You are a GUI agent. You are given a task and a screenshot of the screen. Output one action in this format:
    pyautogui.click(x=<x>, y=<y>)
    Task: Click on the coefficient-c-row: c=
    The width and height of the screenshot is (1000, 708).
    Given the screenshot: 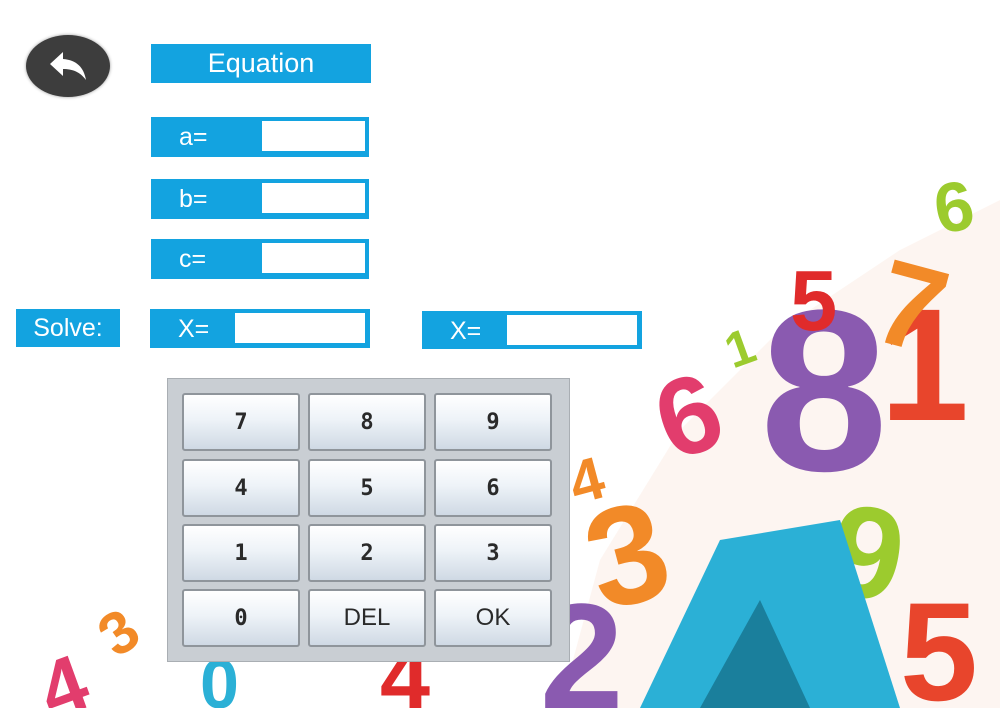 What is the action you would take?
    pyautogui.click(x=260, y=259)
    